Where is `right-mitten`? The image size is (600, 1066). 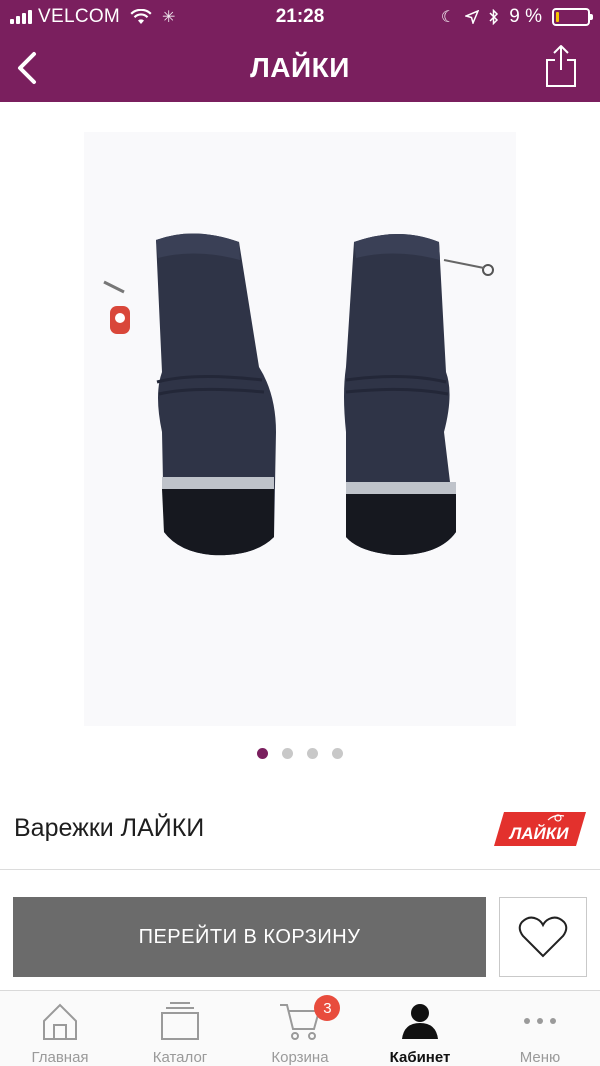
right-mitten is located at coordinates (419, 395).